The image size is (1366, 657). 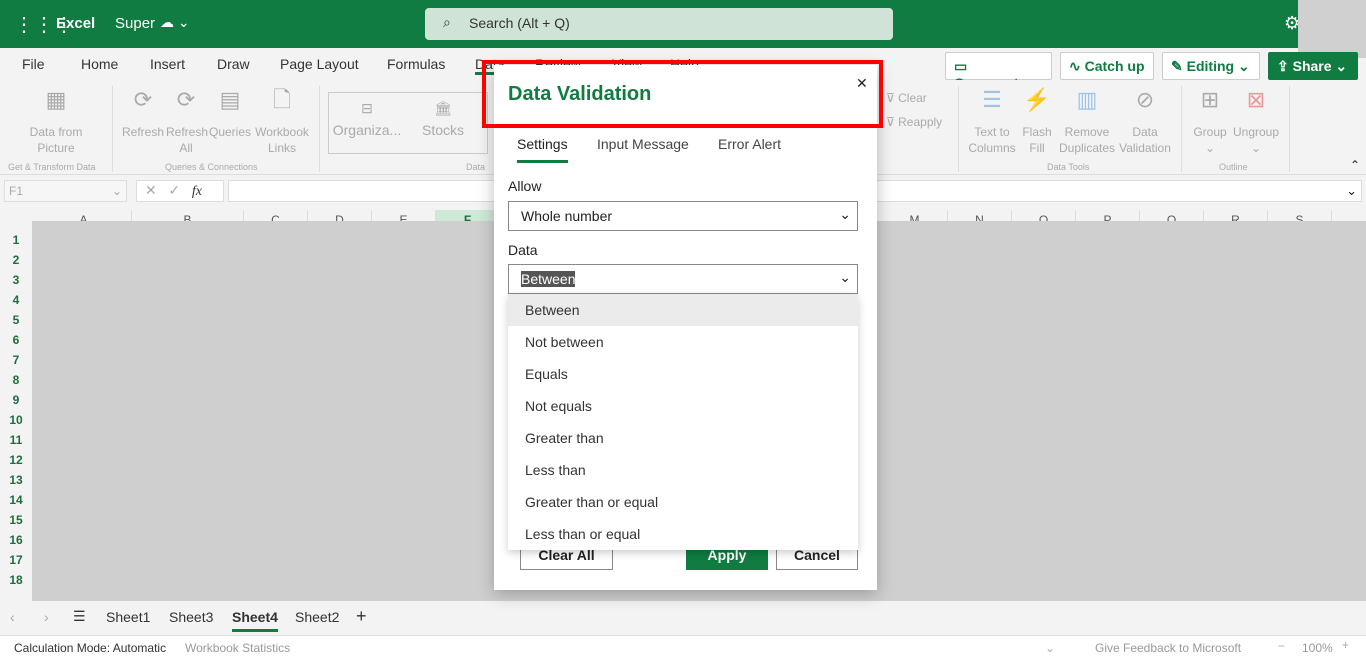 What do you see at coordinates (683, 406) in the screenshot?
I see `option-item: Not equals` at bounding box center [683, 406].